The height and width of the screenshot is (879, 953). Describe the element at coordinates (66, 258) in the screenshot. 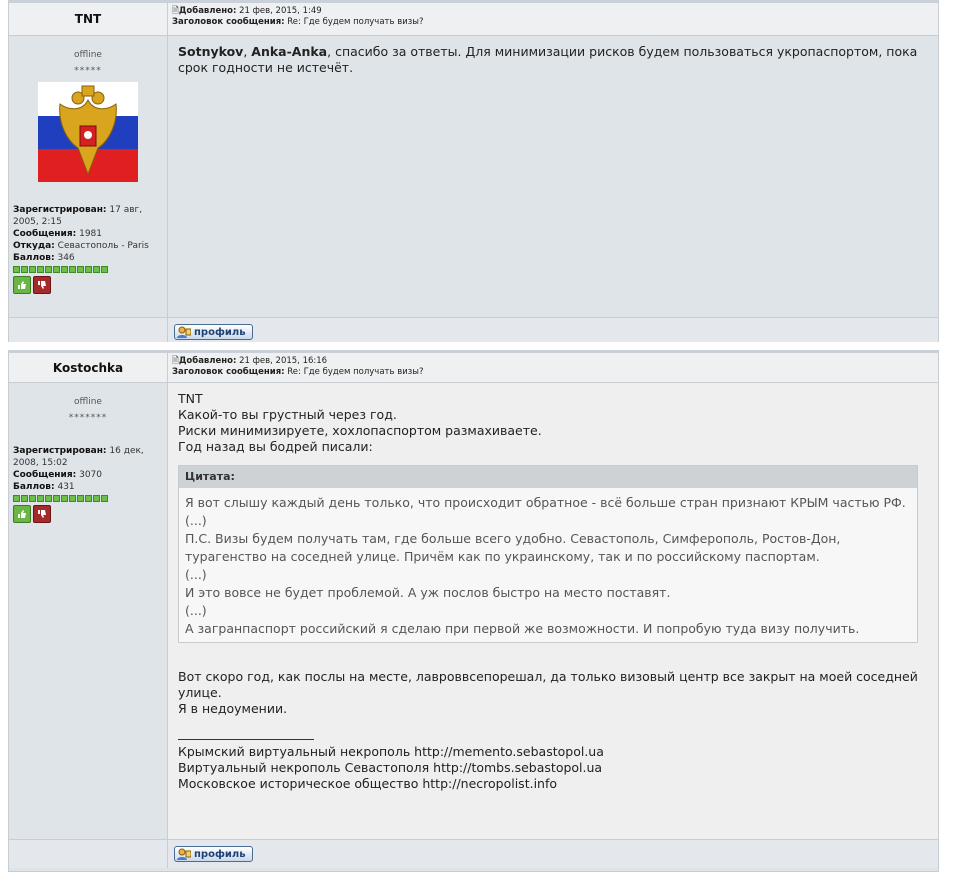

I see `points-value: 346` at that location.